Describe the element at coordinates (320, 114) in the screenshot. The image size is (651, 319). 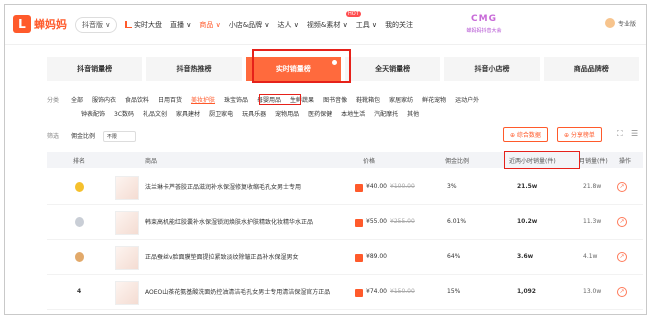
I see `category-chip: 医药保健` at that location.